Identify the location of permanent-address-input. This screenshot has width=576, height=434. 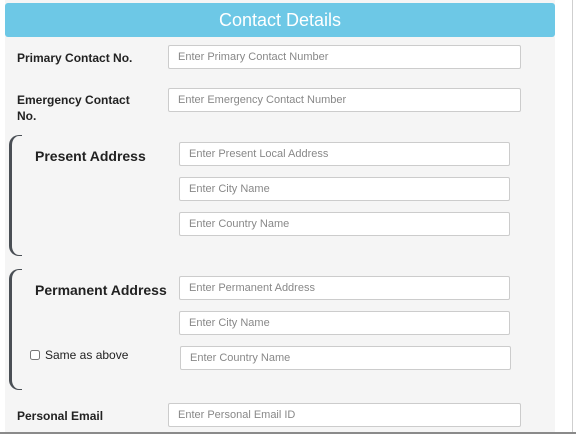
(344, 288).